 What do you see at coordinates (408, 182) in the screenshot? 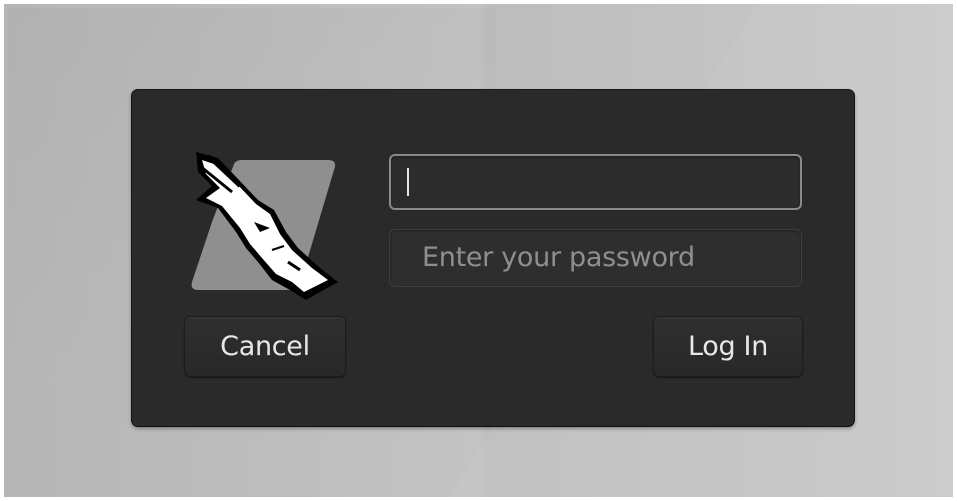
I see `text-caret` at bounding box center [408, 182].